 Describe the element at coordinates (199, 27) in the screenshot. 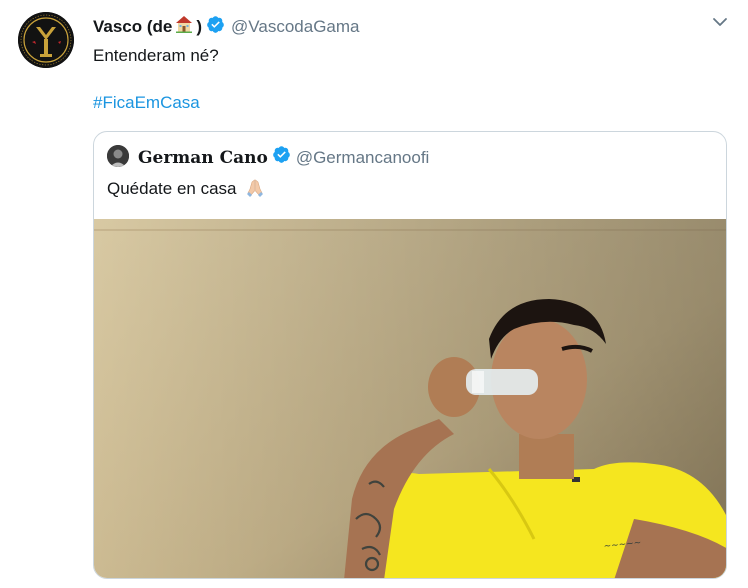

I see `author-name-end: )` at that location.